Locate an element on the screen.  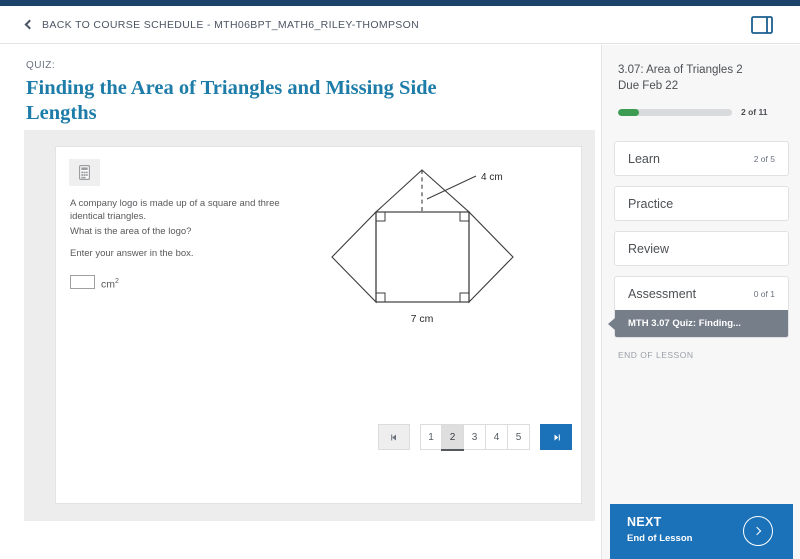
sidebar-item-count: 0 of 1 is located at coordinates (764, 293).